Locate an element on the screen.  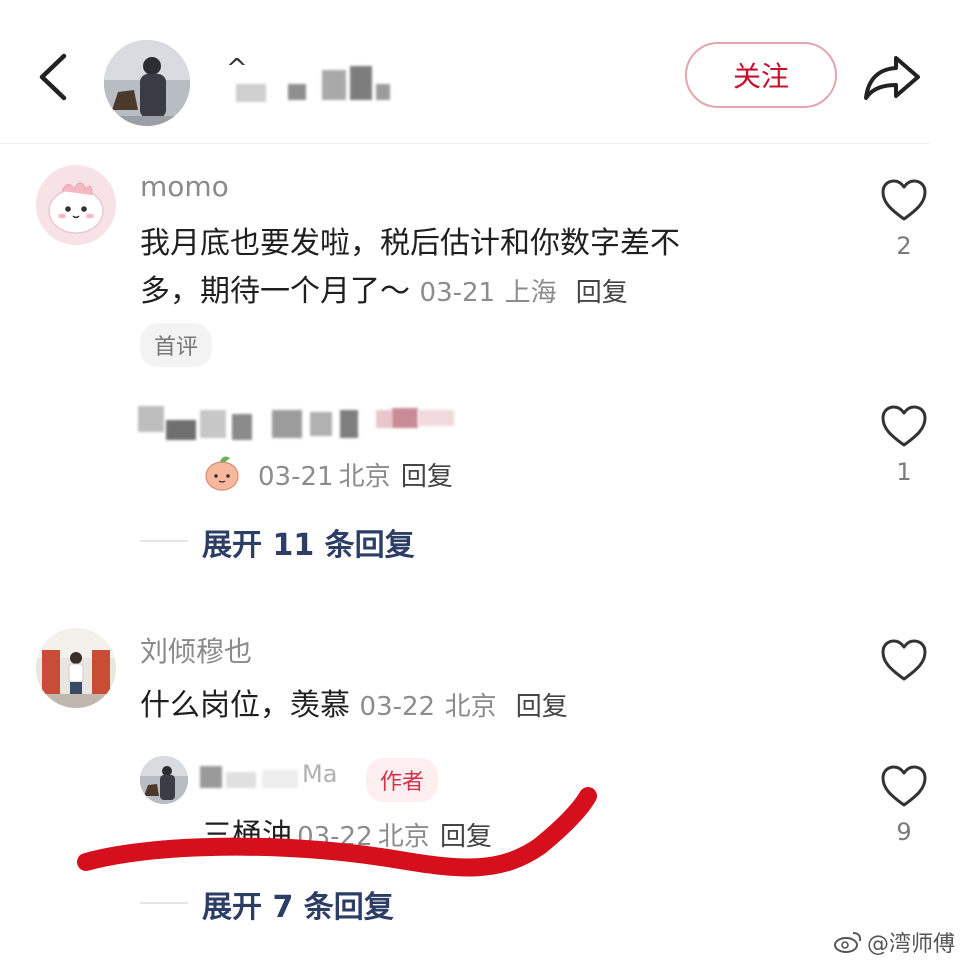
expand-replies-button: 展开 11 条回复 is located at coordinates (308, 542).